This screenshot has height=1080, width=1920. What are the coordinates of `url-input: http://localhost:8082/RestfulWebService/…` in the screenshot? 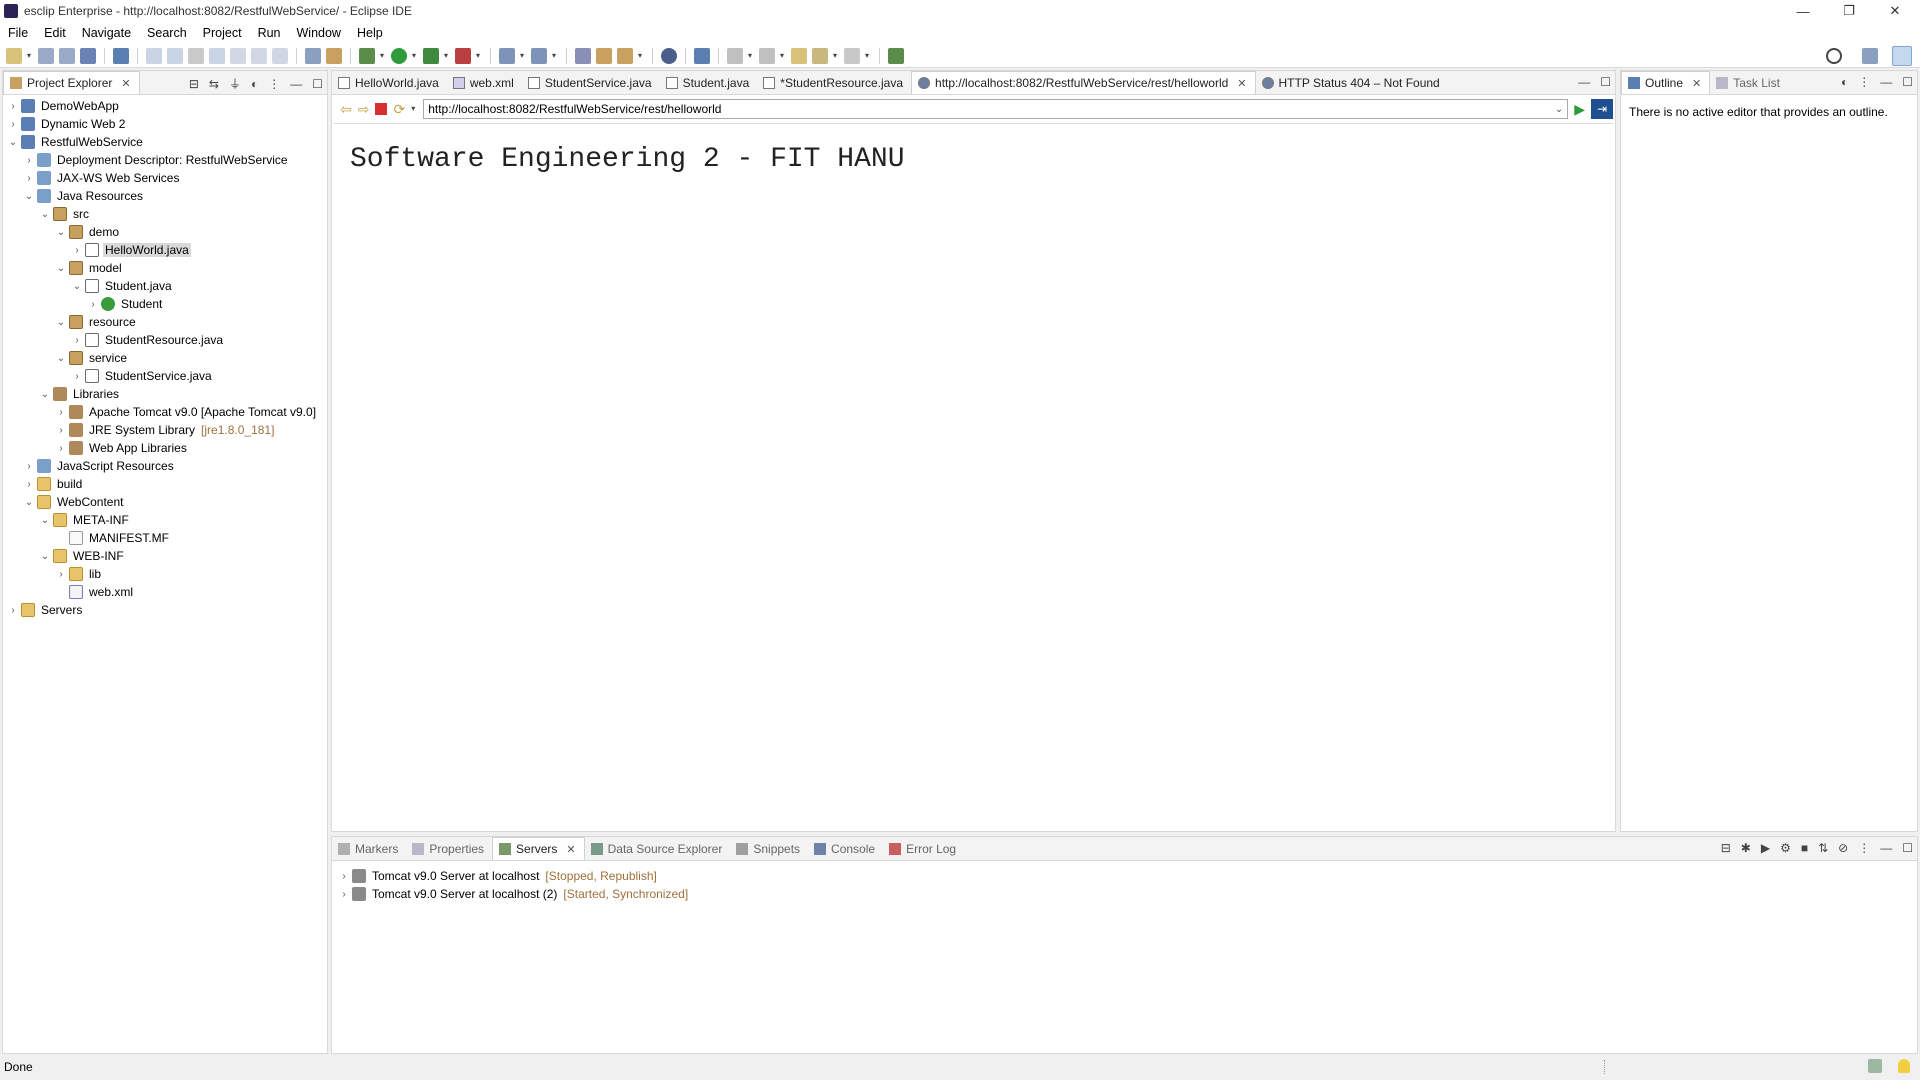 It's located at (996, 109).